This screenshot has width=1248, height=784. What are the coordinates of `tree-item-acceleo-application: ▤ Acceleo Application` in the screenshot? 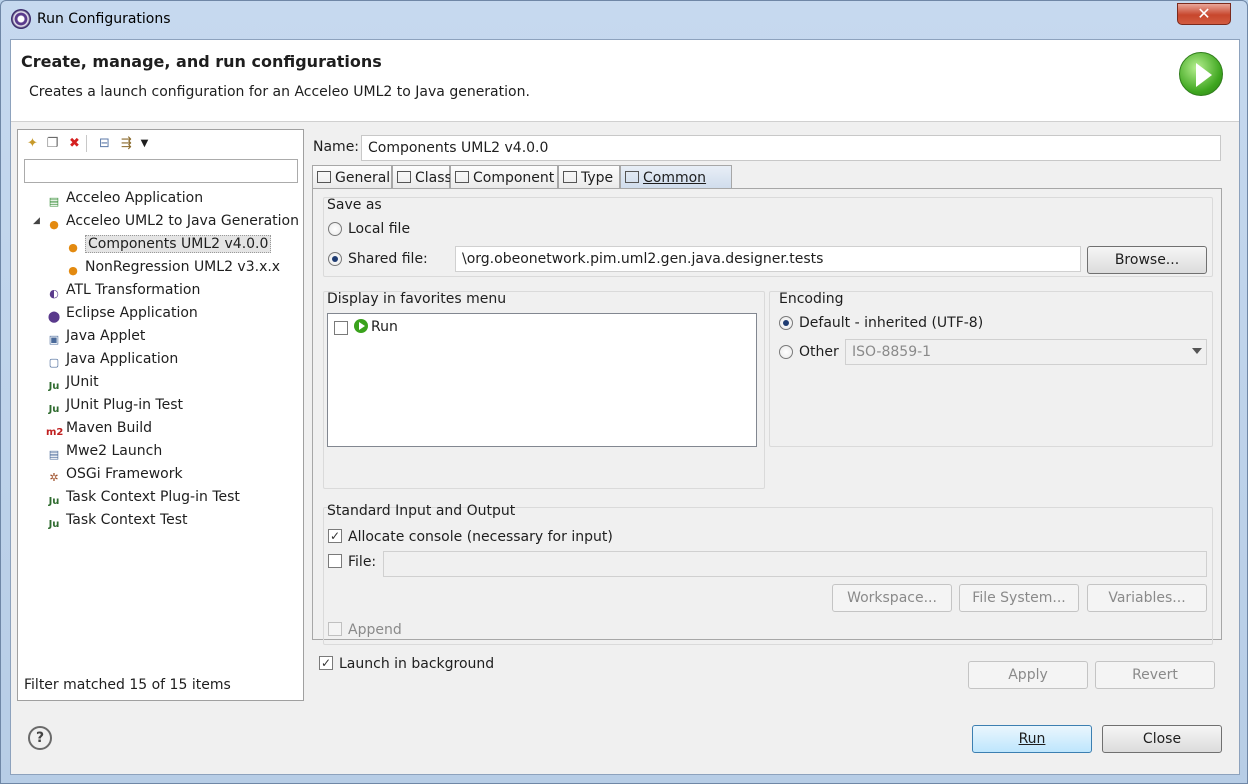 It's located at (124, 198).